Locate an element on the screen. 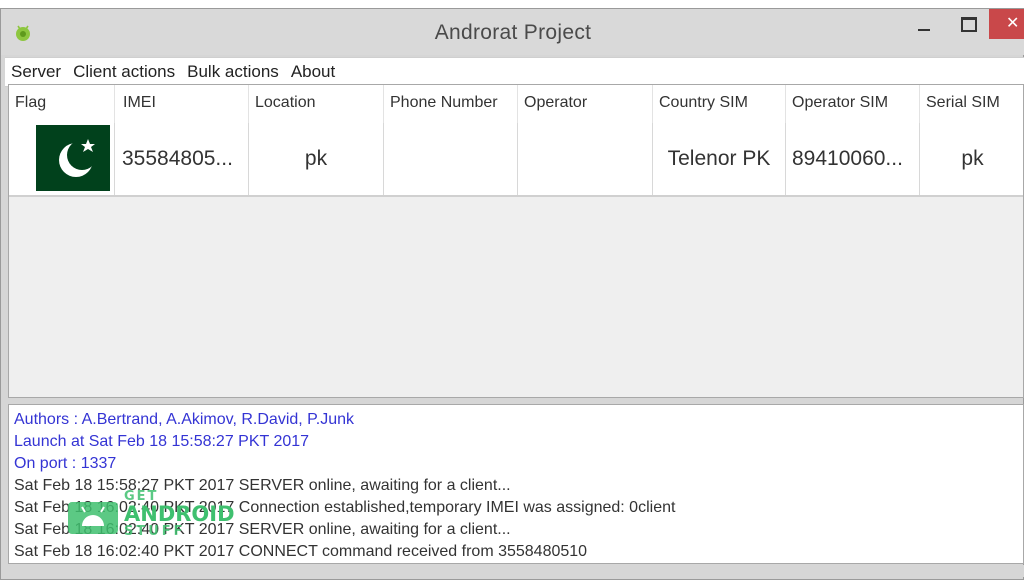 Image resolution: width=1024 pixels, height=587 pixels. watermark-line-2: ANDROID is located at coordinates (179, 514).